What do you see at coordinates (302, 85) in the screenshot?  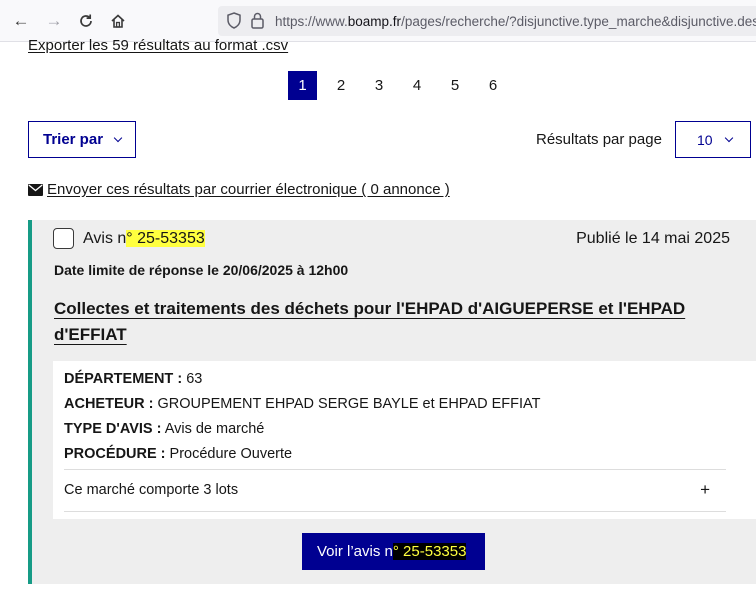 I see `page-1-button: 1` at bounding box center [302, 85].